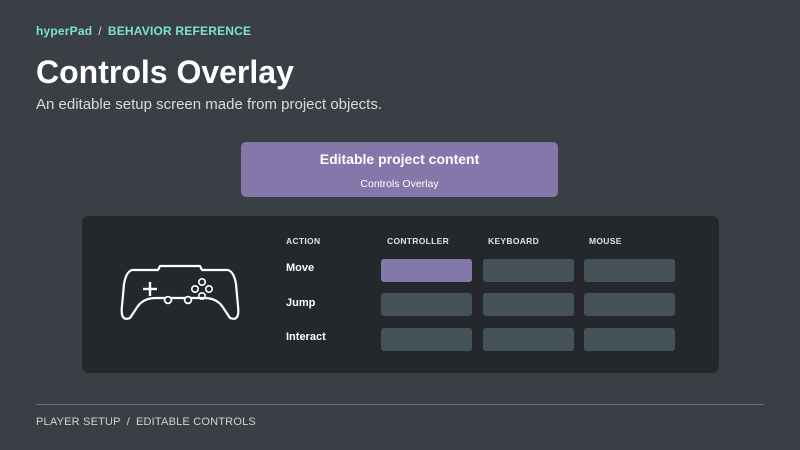 The image size is (800, 450). I want to click on column-header-mouse: MOUSE, so click(605, 241).